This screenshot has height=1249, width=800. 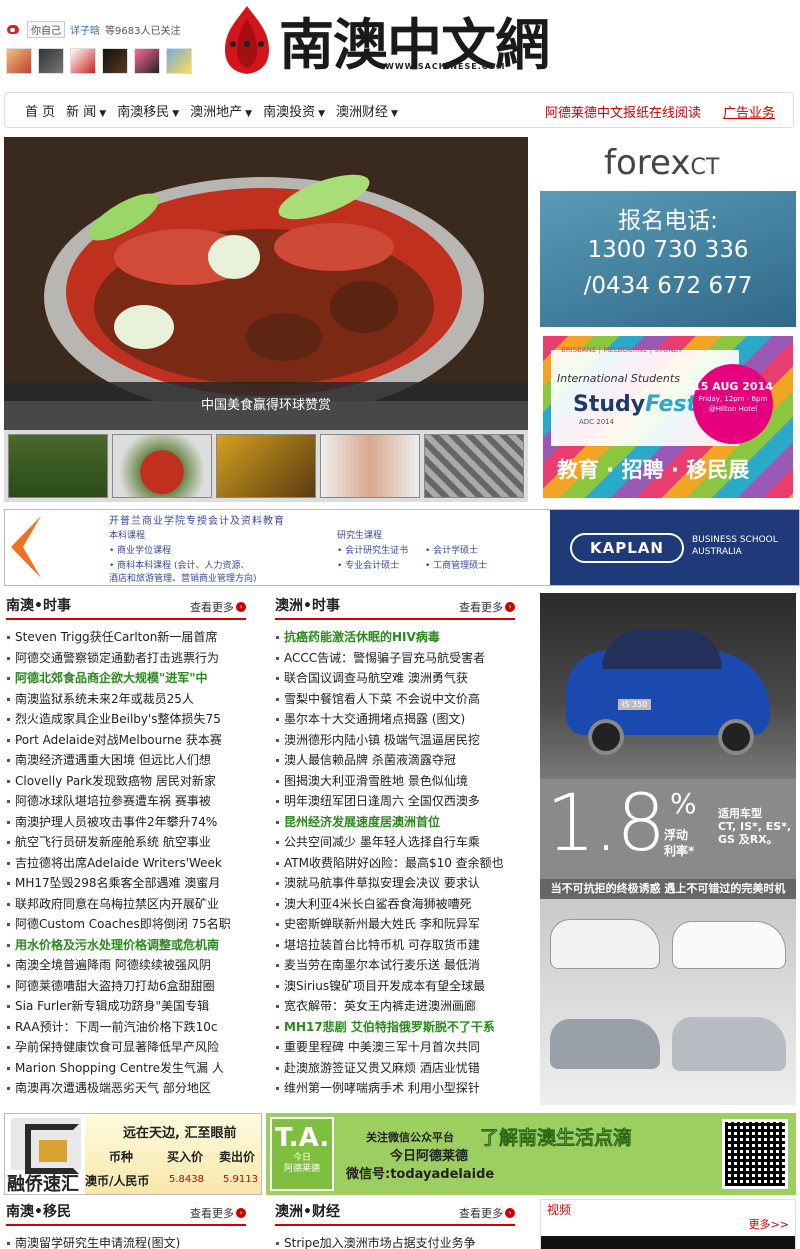 I want to click on list-item: 吉拉德将出席Adelaide Writers'Week, so click(x=126, y=863).